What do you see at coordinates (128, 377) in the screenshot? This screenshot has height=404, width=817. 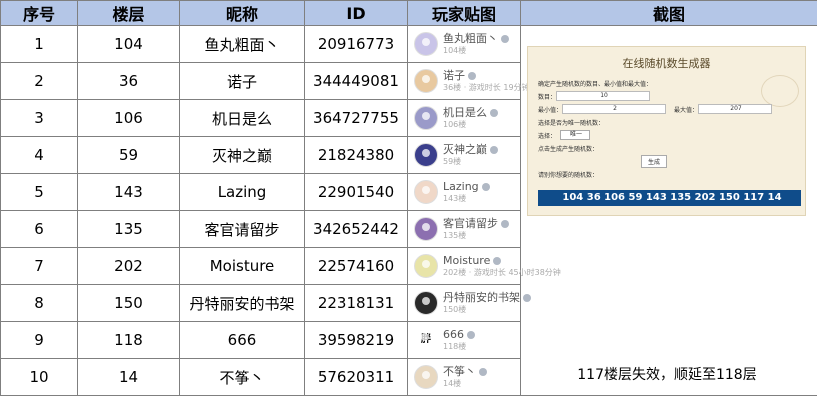 I see `row-floor: 14` at bounding box center [128, 377].